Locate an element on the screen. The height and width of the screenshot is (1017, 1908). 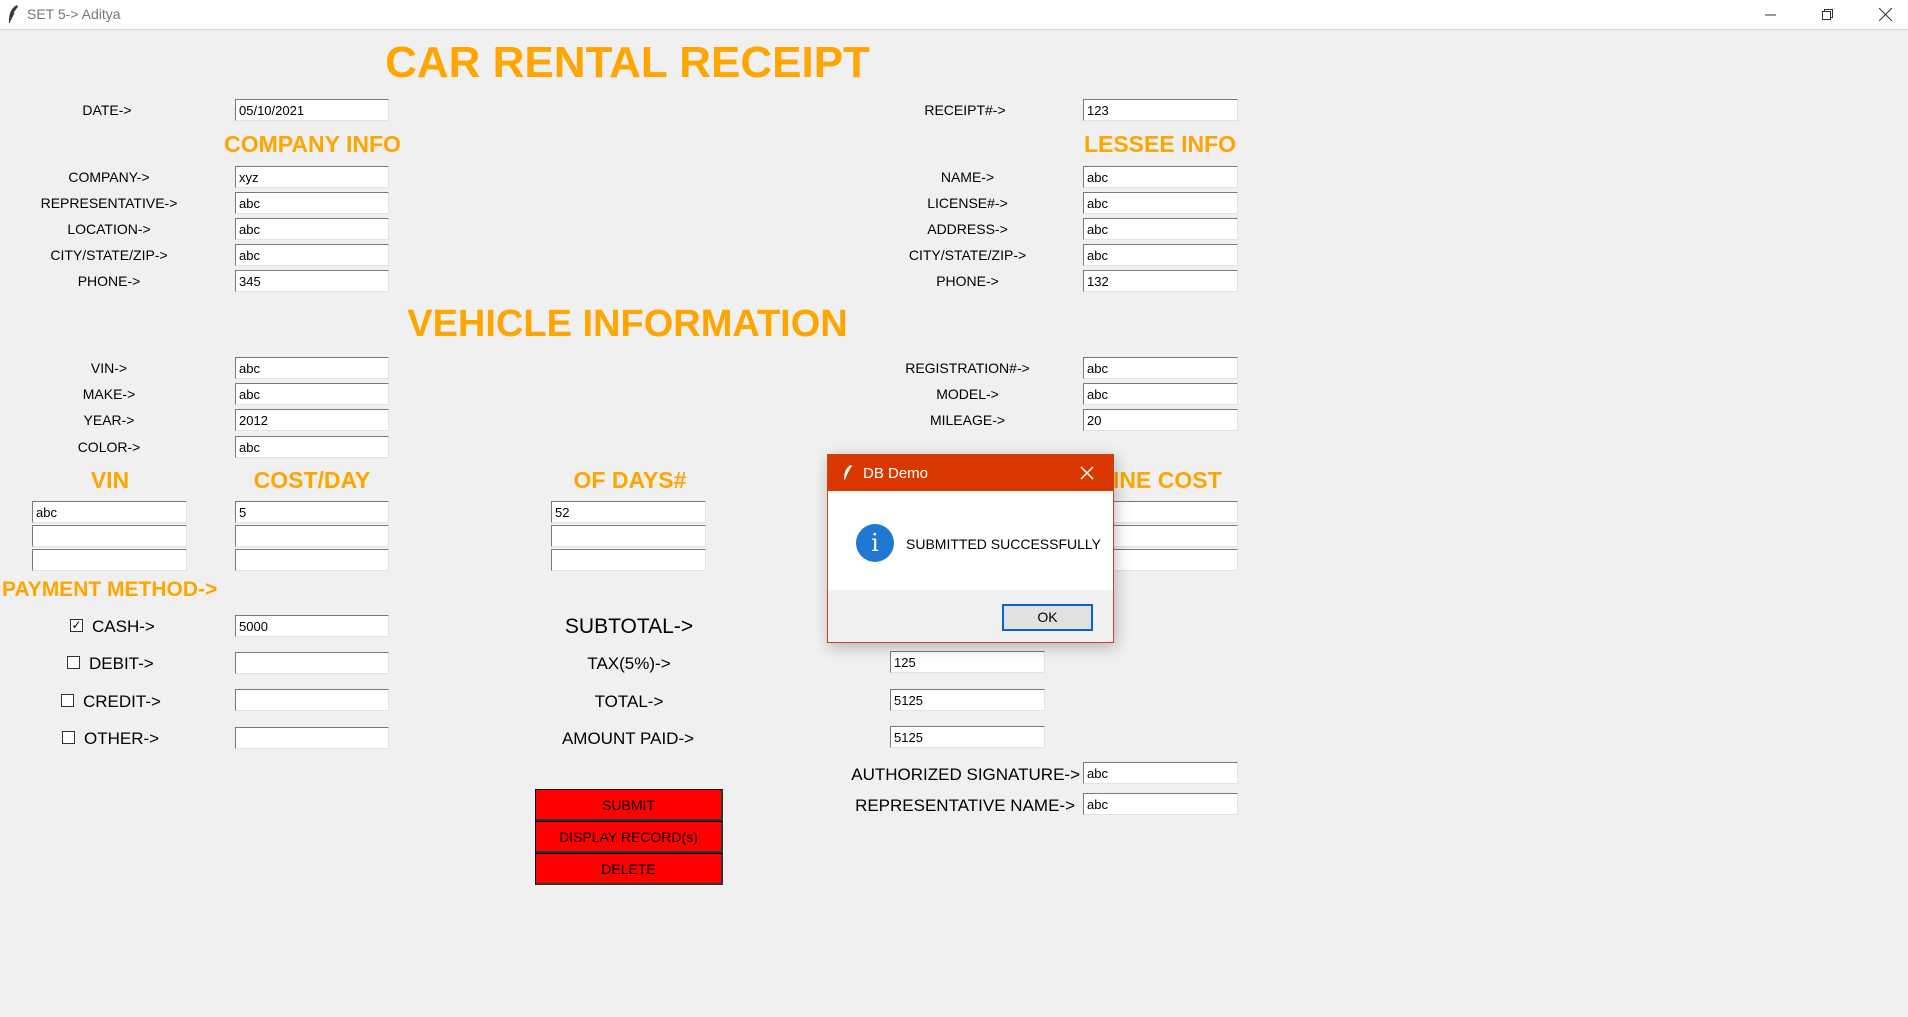
display-records-button: DISPLAY RECORD(s) is located at coordinates (629, 837).